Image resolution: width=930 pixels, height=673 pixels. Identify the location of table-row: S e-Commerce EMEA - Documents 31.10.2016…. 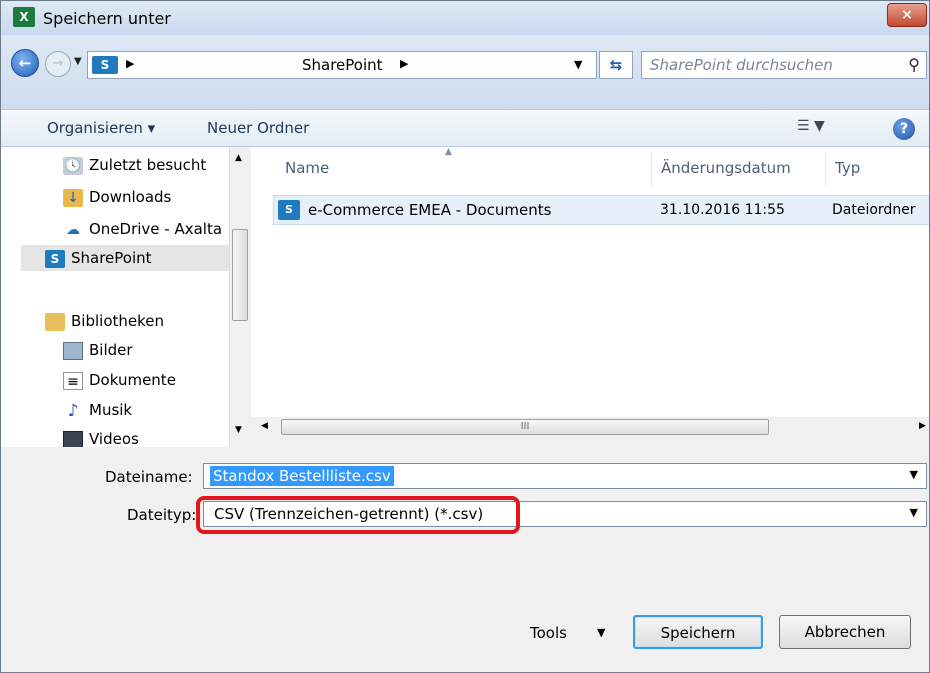
(601, 210).